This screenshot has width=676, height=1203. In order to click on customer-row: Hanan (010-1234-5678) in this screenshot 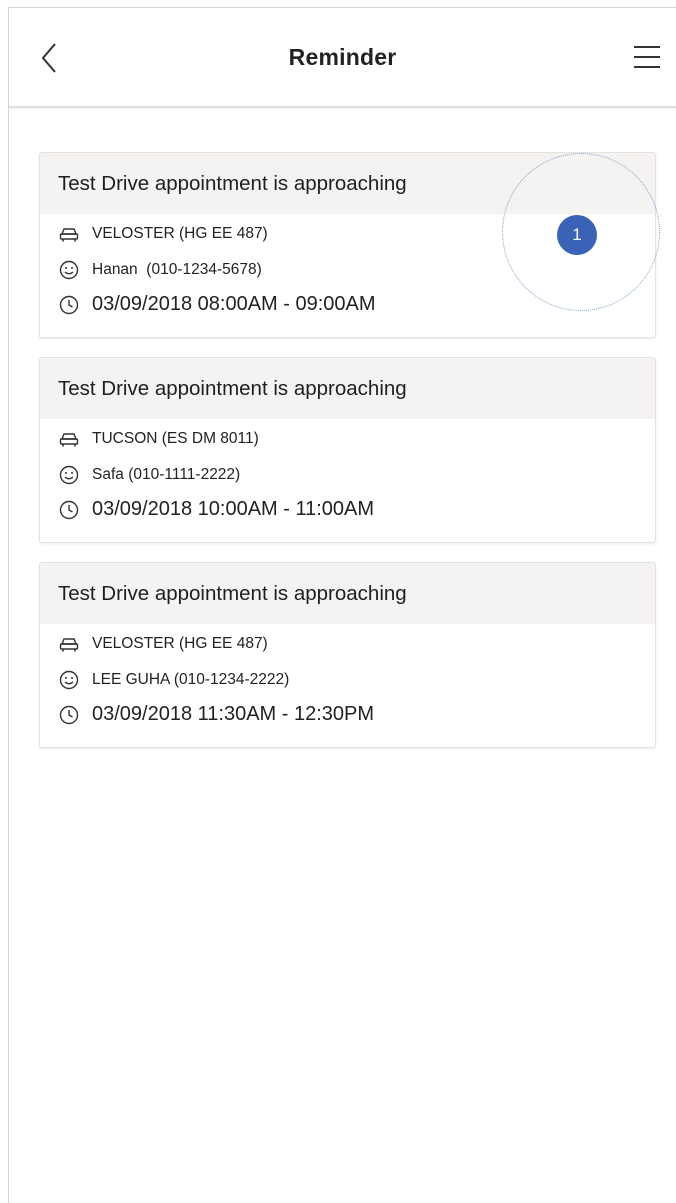, I will do `click(160, 270)`.